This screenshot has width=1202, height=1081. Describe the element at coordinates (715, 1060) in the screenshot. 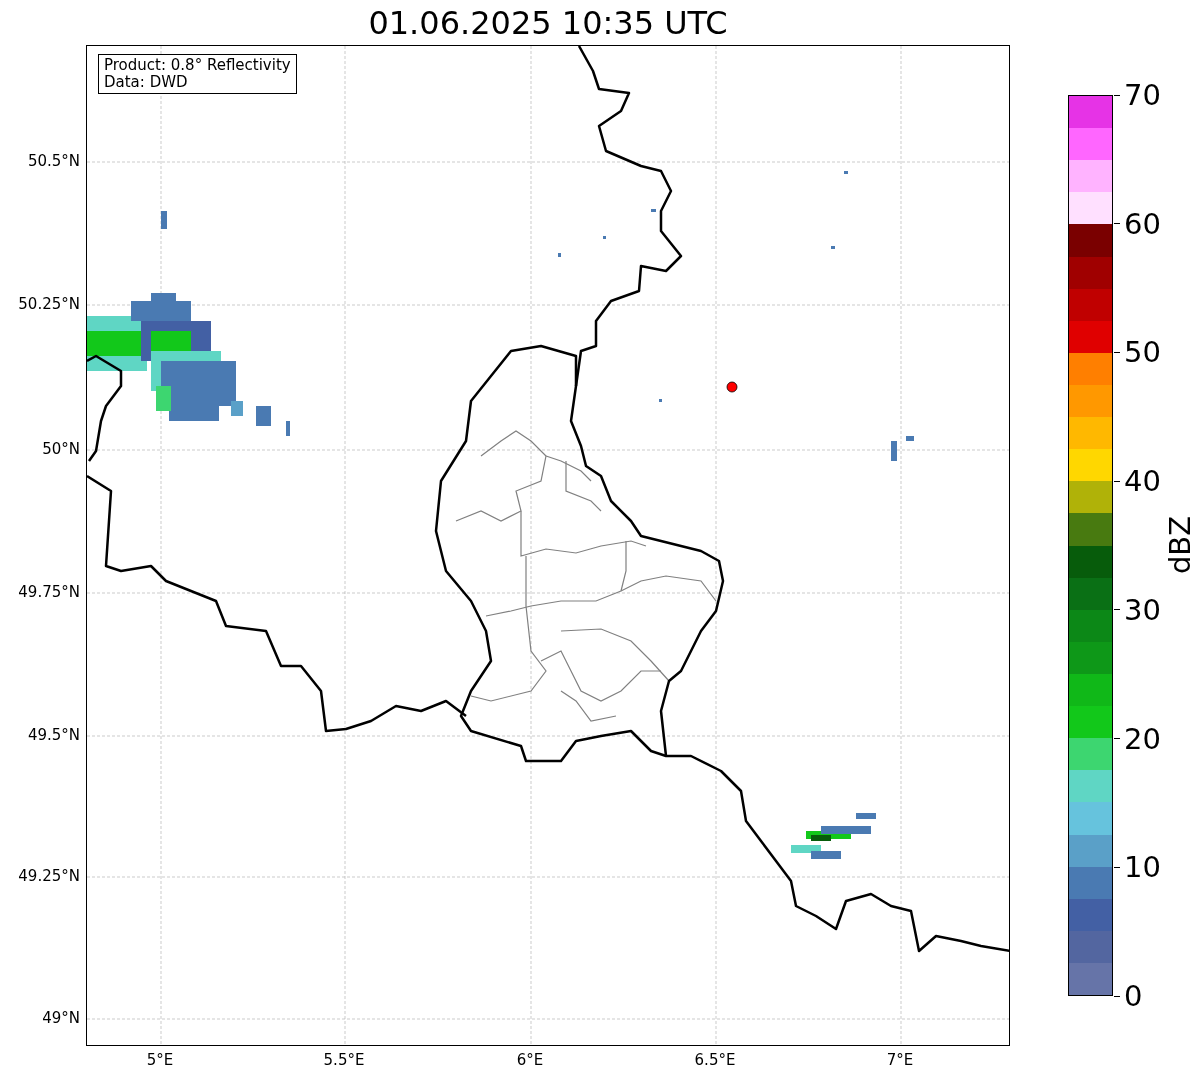

I see `longitude-label: 6.5°E` at that location.